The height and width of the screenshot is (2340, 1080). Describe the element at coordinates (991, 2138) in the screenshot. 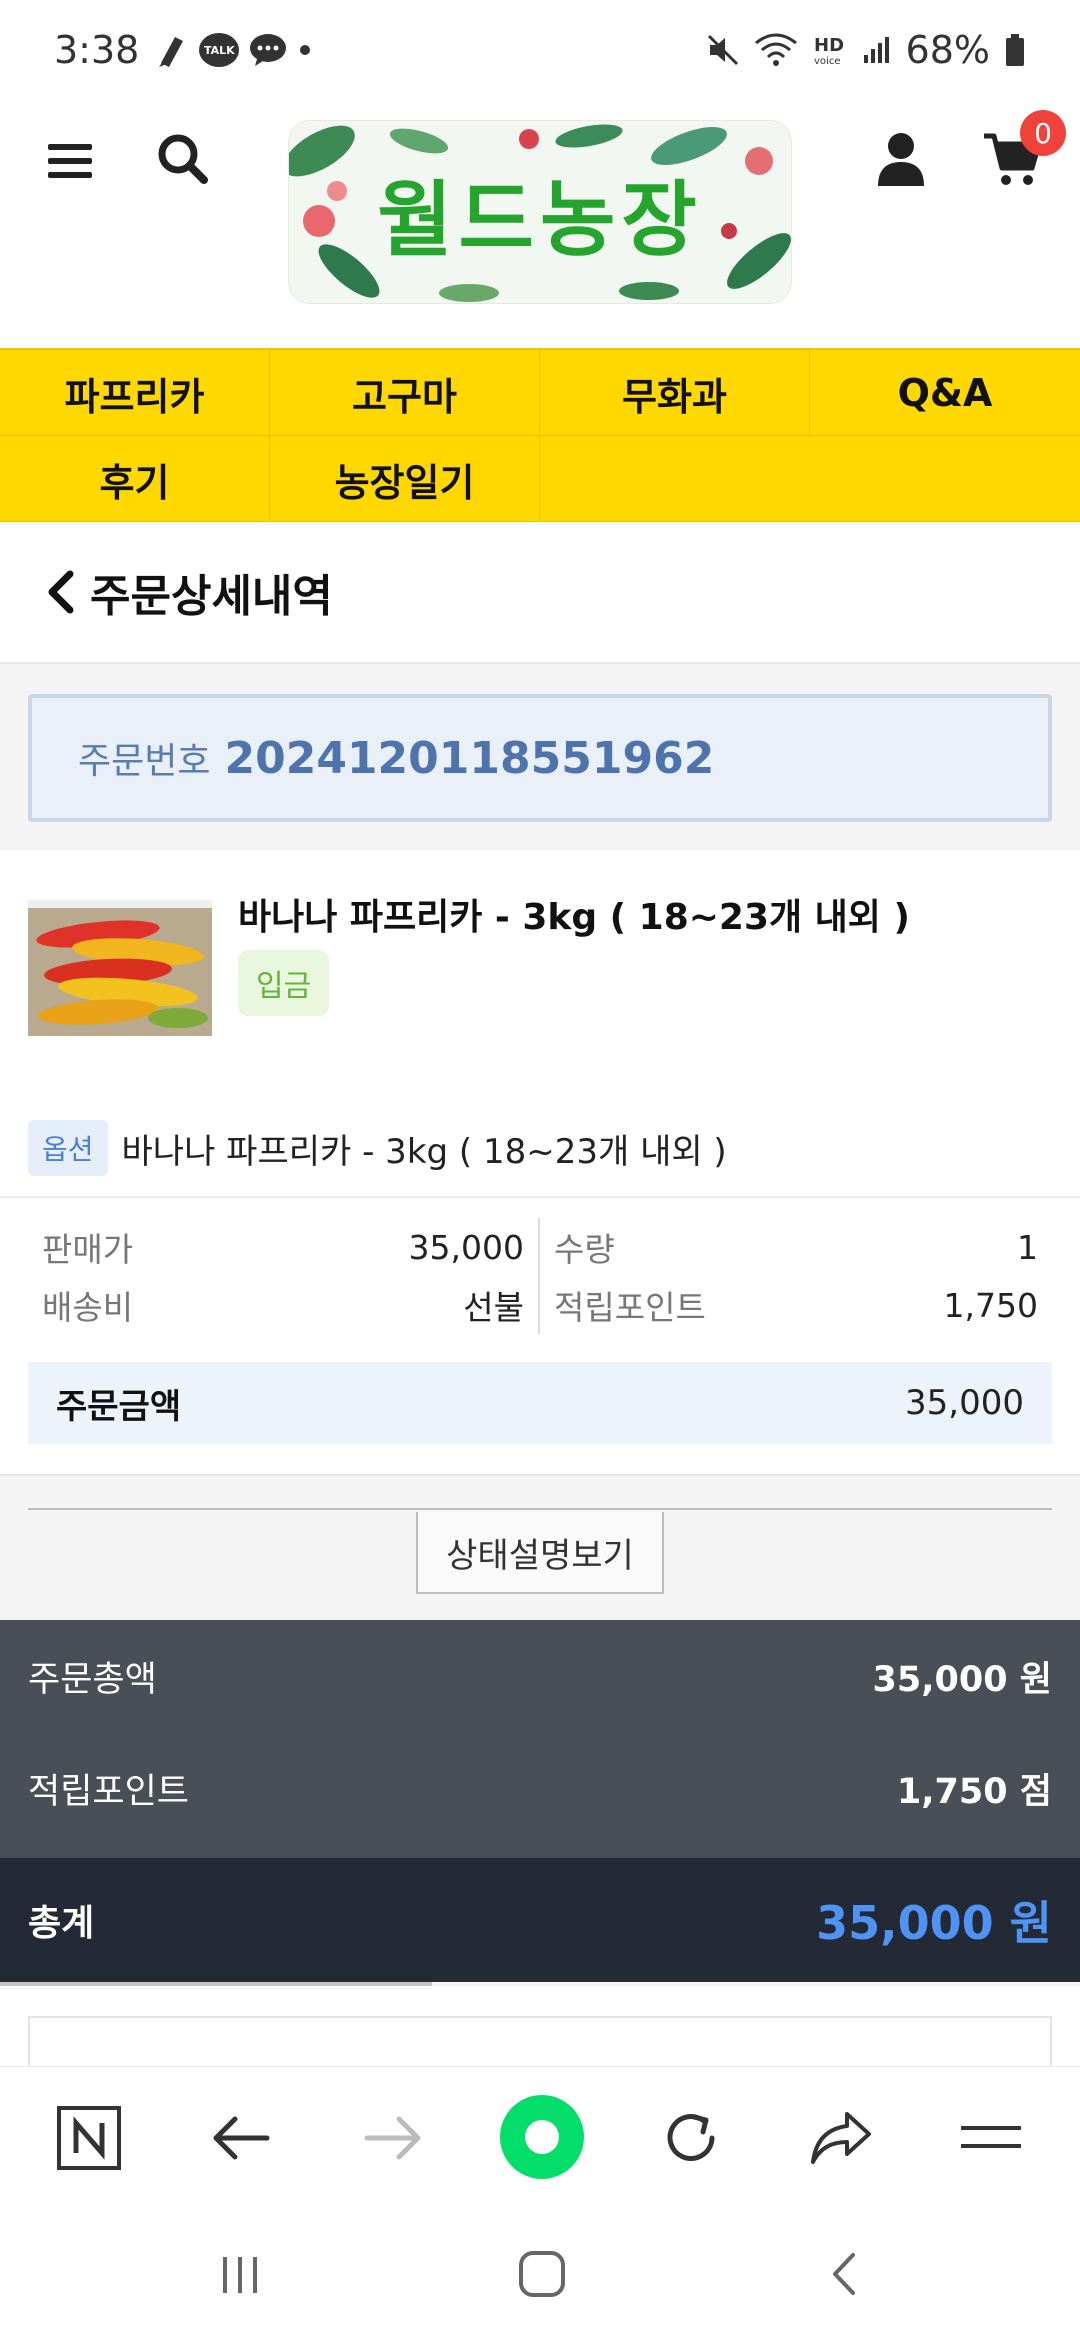

I see `browser-menu-button` at that location.